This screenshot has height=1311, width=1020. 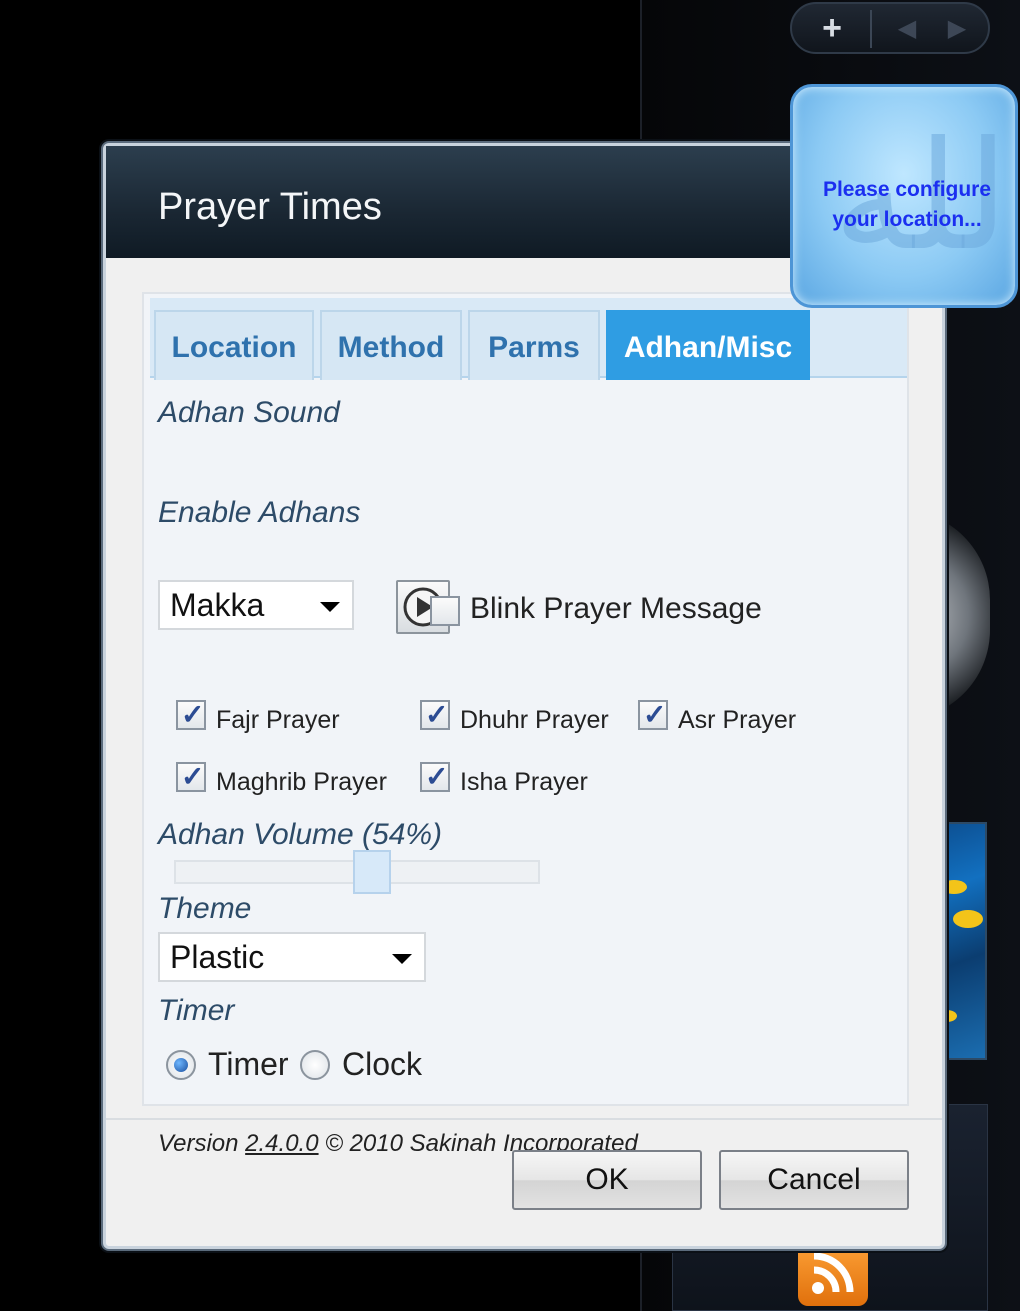 I want to click on plus-icon: +, so click(x=832, y=28).